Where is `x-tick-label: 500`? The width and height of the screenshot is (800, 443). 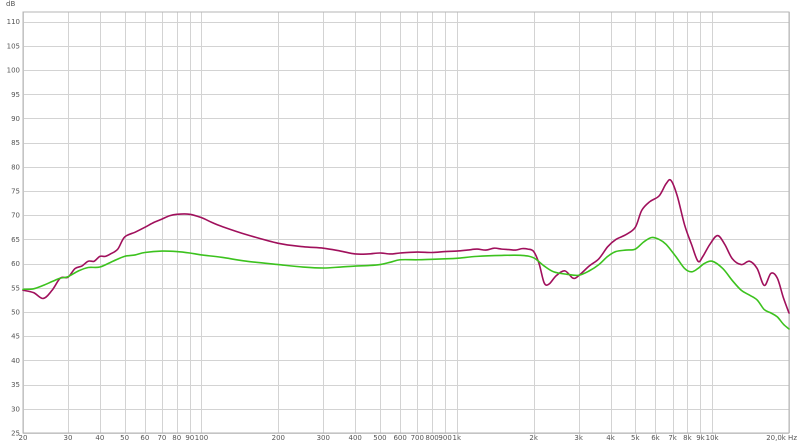
x-tick-label: 500 is located at coordinates (379, 438).